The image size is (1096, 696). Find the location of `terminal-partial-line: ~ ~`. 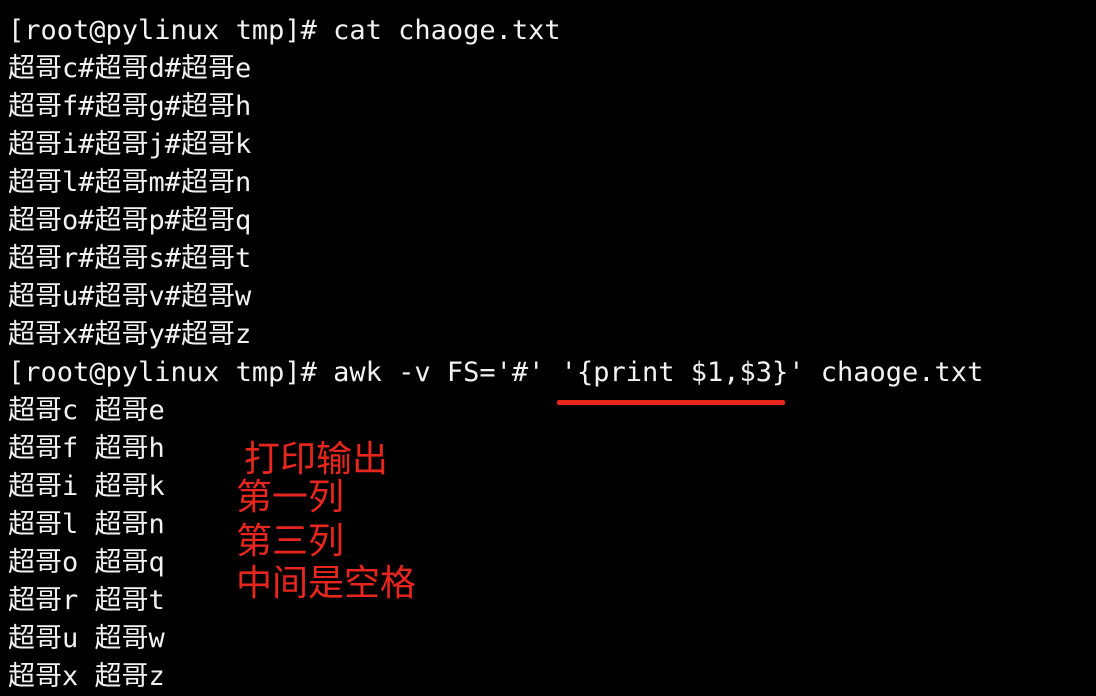

terminal-partial-line: ~ ~ is located at coordinates (32, 6).